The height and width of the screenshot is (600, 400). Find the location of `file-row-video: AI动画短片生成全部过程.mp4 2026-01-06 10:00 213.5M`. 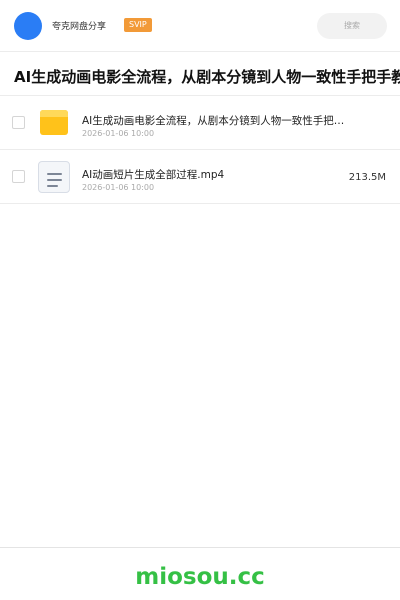

file-row-video: AI动画短片生成全部过程.mp4 2026-01-06 10:00 213.5M is located at coordinates (200, 177).